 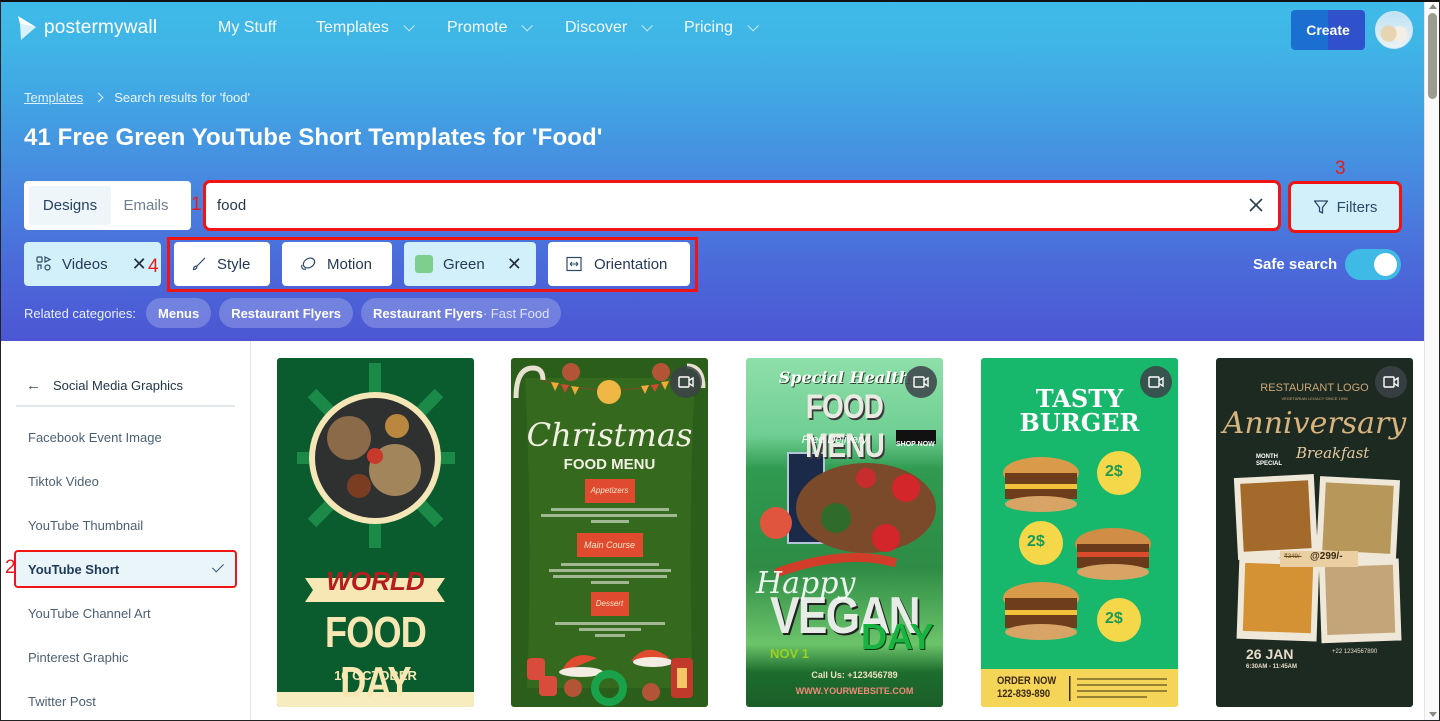 I want to click on template-contact: Call Us: +123456789, so click(x=854, y=675).